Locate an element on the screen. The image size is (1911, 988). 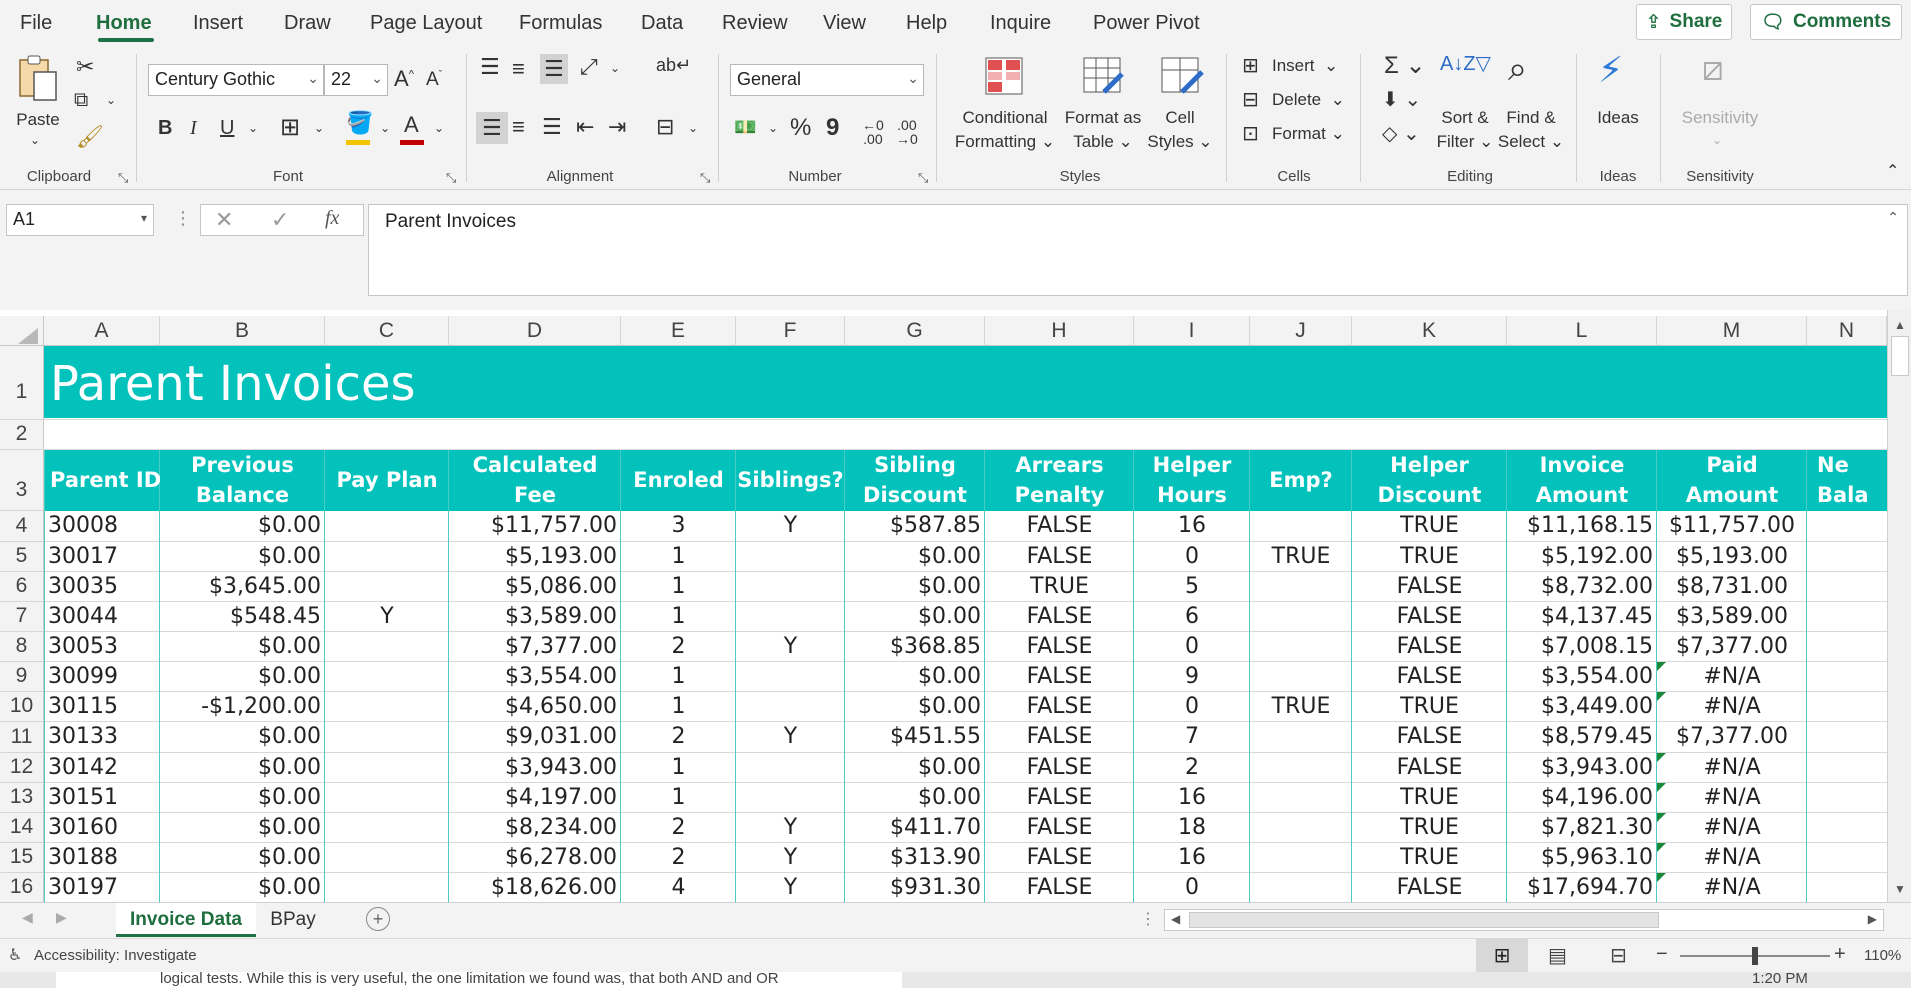
font-size-combo: 22 ⌄ is located at coordinates (356, 80).